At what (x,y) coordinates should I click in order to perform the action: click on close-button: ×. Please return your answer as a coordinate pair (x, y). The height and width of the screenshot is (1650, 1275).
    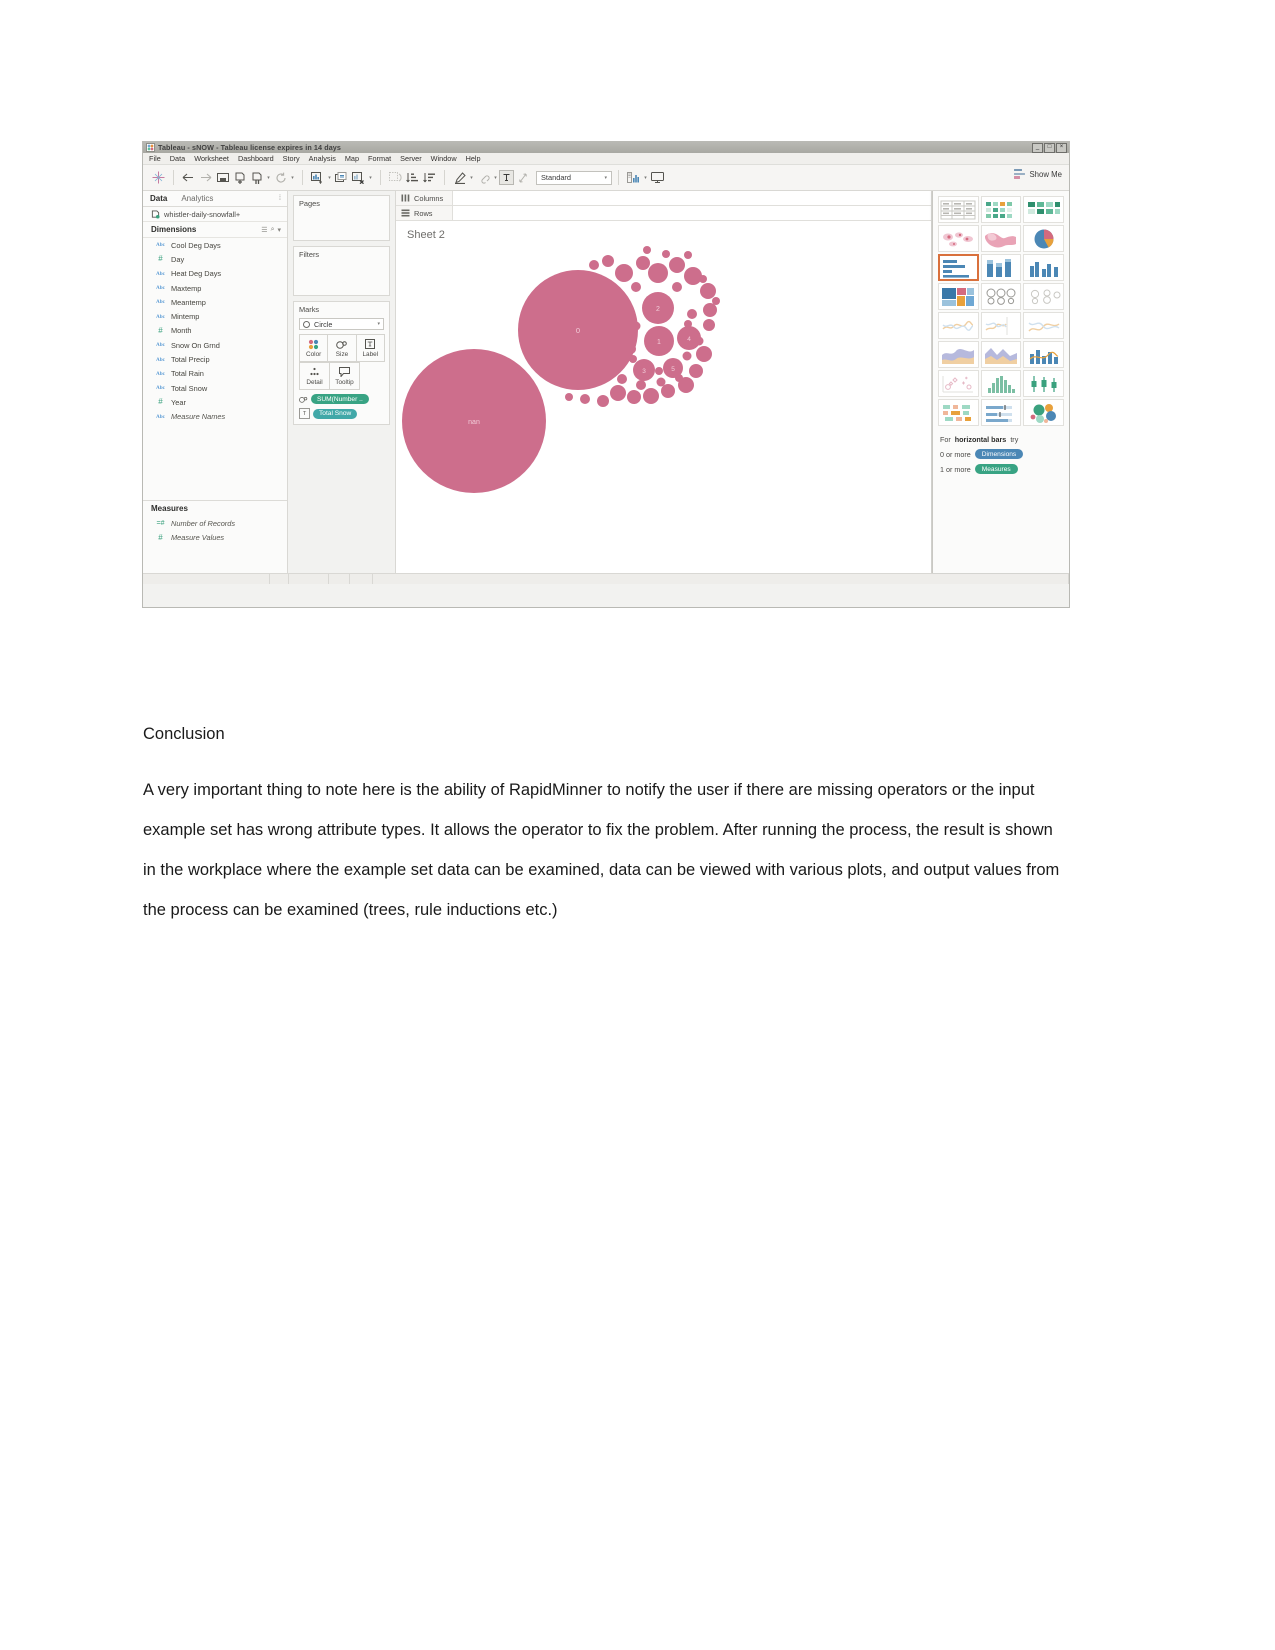
    Looking at the image, I should click on (1061, 148).